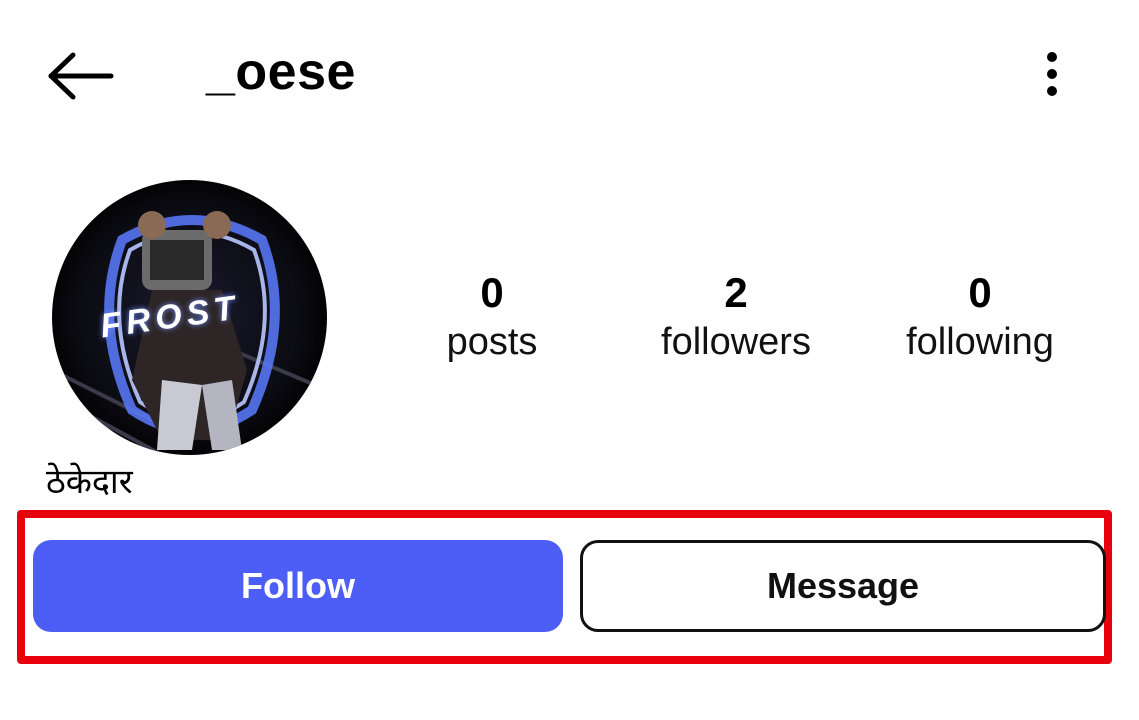 This screenshot has width=1139, height=720. Describe the element at coordinates (492, 317) in the screenshot. I see `stat-posts: 0 posts` at that location.